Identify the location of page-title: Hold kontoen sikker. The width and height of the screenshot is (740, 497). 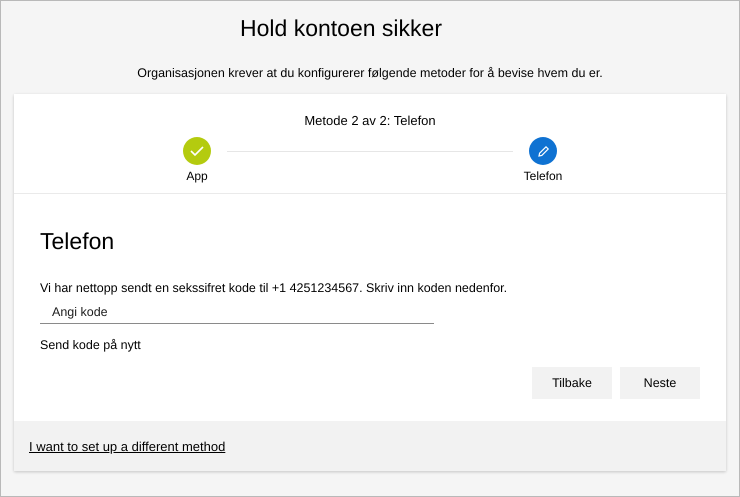
(341, 28).